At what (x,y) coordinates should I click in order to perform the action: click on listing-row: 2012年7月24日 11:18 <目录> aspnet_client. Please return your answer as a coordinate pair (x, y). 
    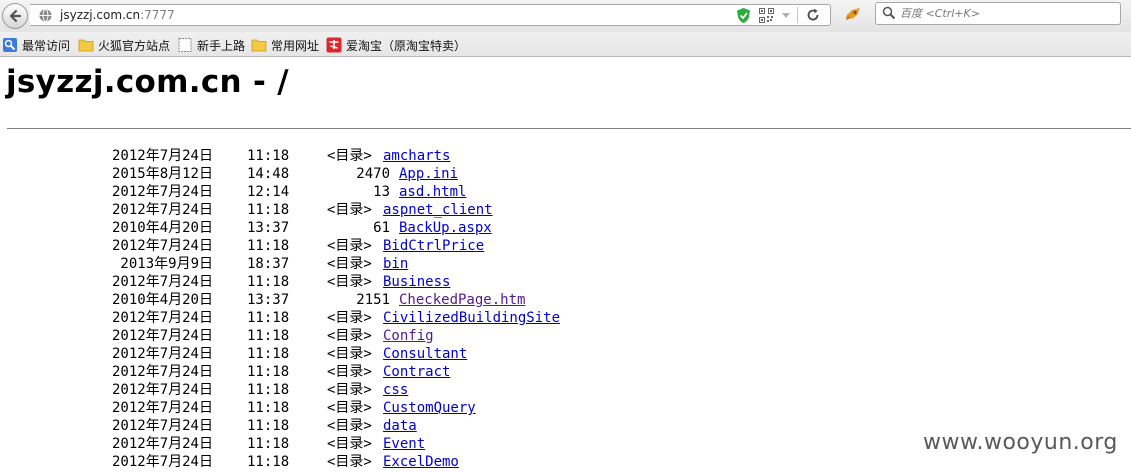
    Looking at the image, I should click on (350, 210).